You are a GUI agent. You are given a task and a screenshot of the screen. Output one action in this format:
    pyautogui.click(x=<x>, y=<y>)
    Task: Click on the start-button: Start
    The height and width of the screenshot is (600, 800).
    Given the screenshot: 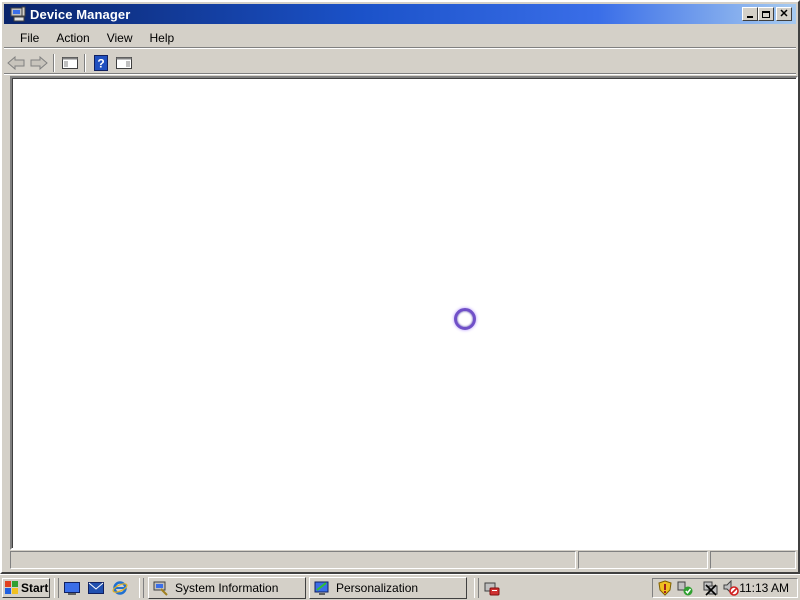 What is the action you would take?
    pyautogui.click(x=26, y=587)
    